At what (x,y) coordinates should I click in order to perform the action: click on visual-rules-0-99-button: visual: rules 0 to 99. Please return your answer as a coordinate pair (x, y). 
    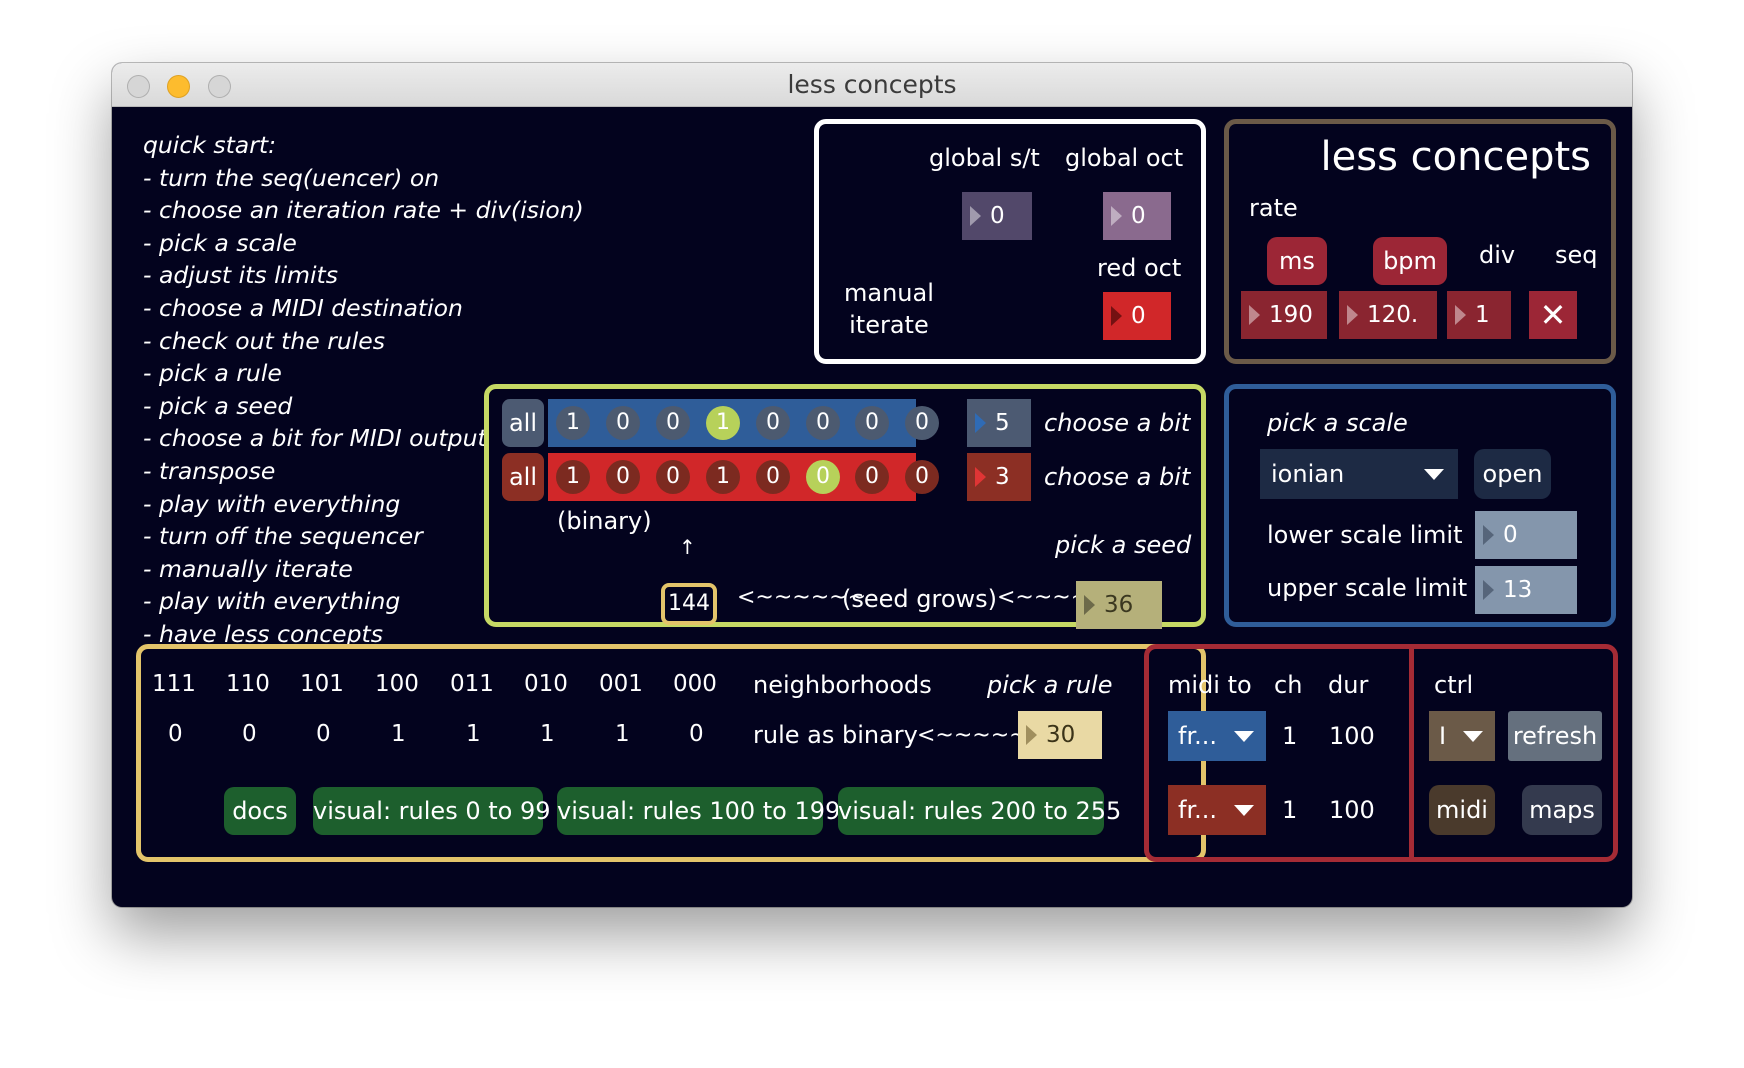
    Looking at the image, I should click on (431, 811).